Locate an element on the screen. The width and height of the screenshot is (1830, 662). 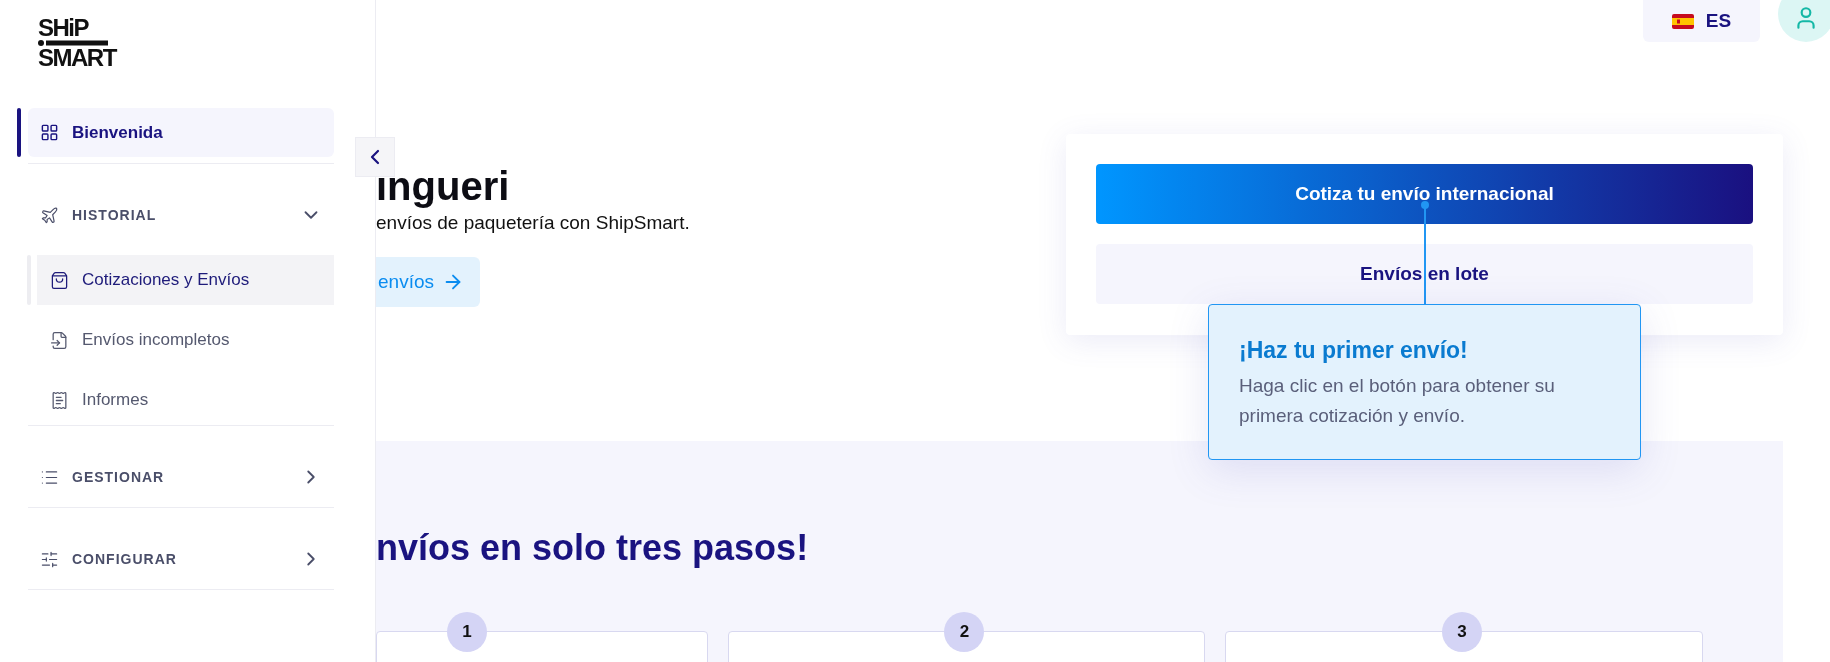
flag-icon is located at coordinates (1682, 21).